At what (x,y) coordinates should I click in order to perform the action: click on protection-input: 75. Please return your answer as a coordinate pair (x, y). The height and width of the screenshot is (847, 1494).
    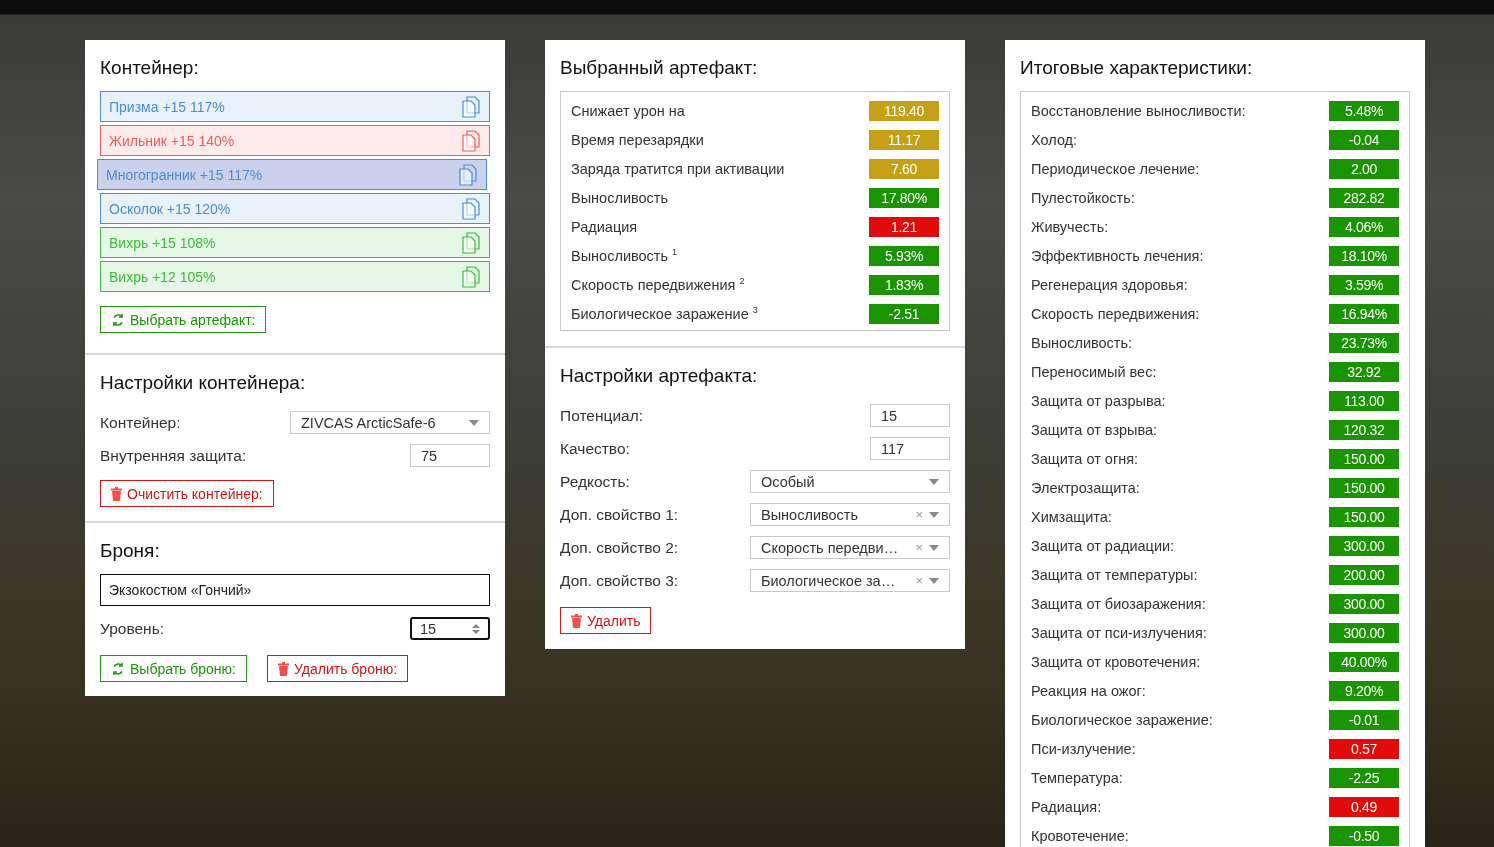
    Looking at the image, I should click on (450, 455).